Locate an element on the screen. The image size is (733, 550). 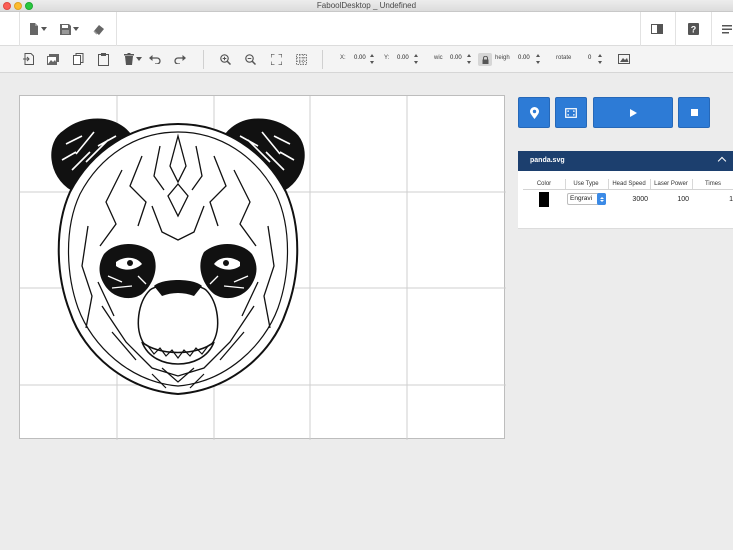
y-stepper is located at coordinates (416, 59).